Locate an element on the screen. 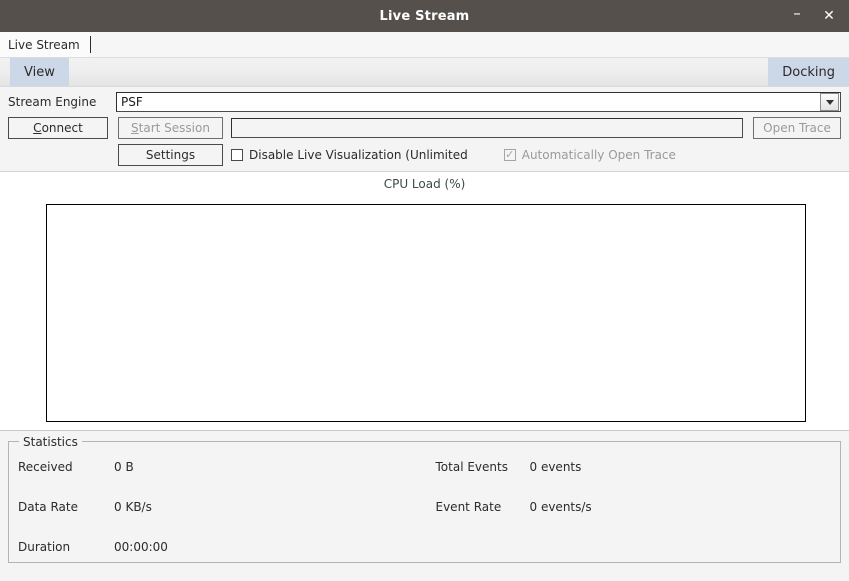  stat-value-received: 0 B is located at coordinates (124, 467).